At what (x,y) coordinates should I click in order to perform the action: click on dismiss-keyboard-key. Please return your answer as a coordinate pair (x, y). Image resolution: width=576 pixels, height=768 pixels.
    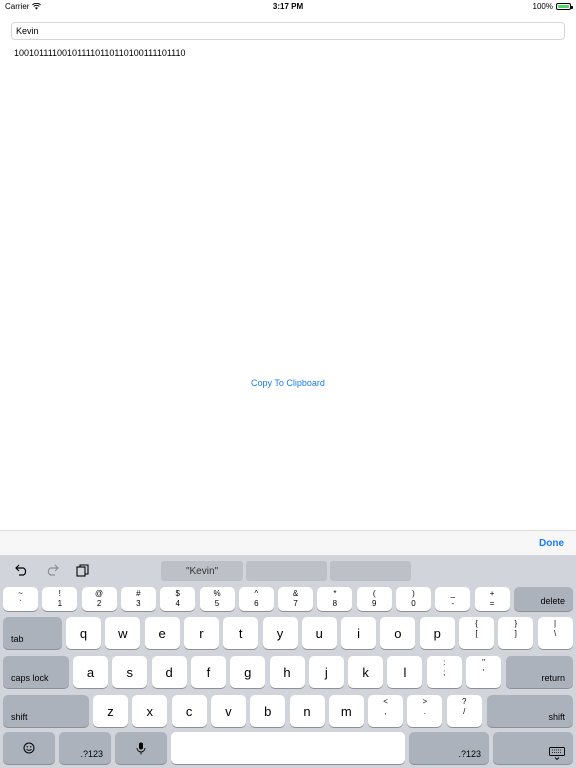
    Looking at the image, I should click on (533, 748).